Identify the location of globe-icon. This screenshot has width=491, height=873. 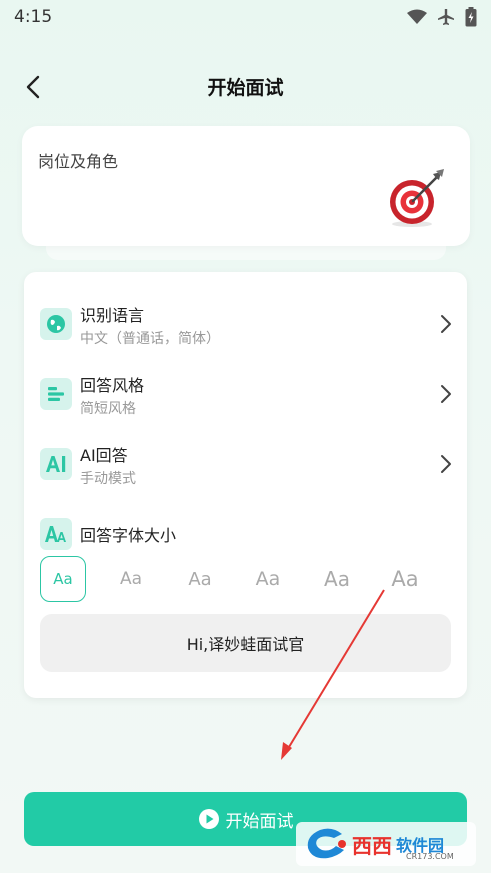
(56, 324).